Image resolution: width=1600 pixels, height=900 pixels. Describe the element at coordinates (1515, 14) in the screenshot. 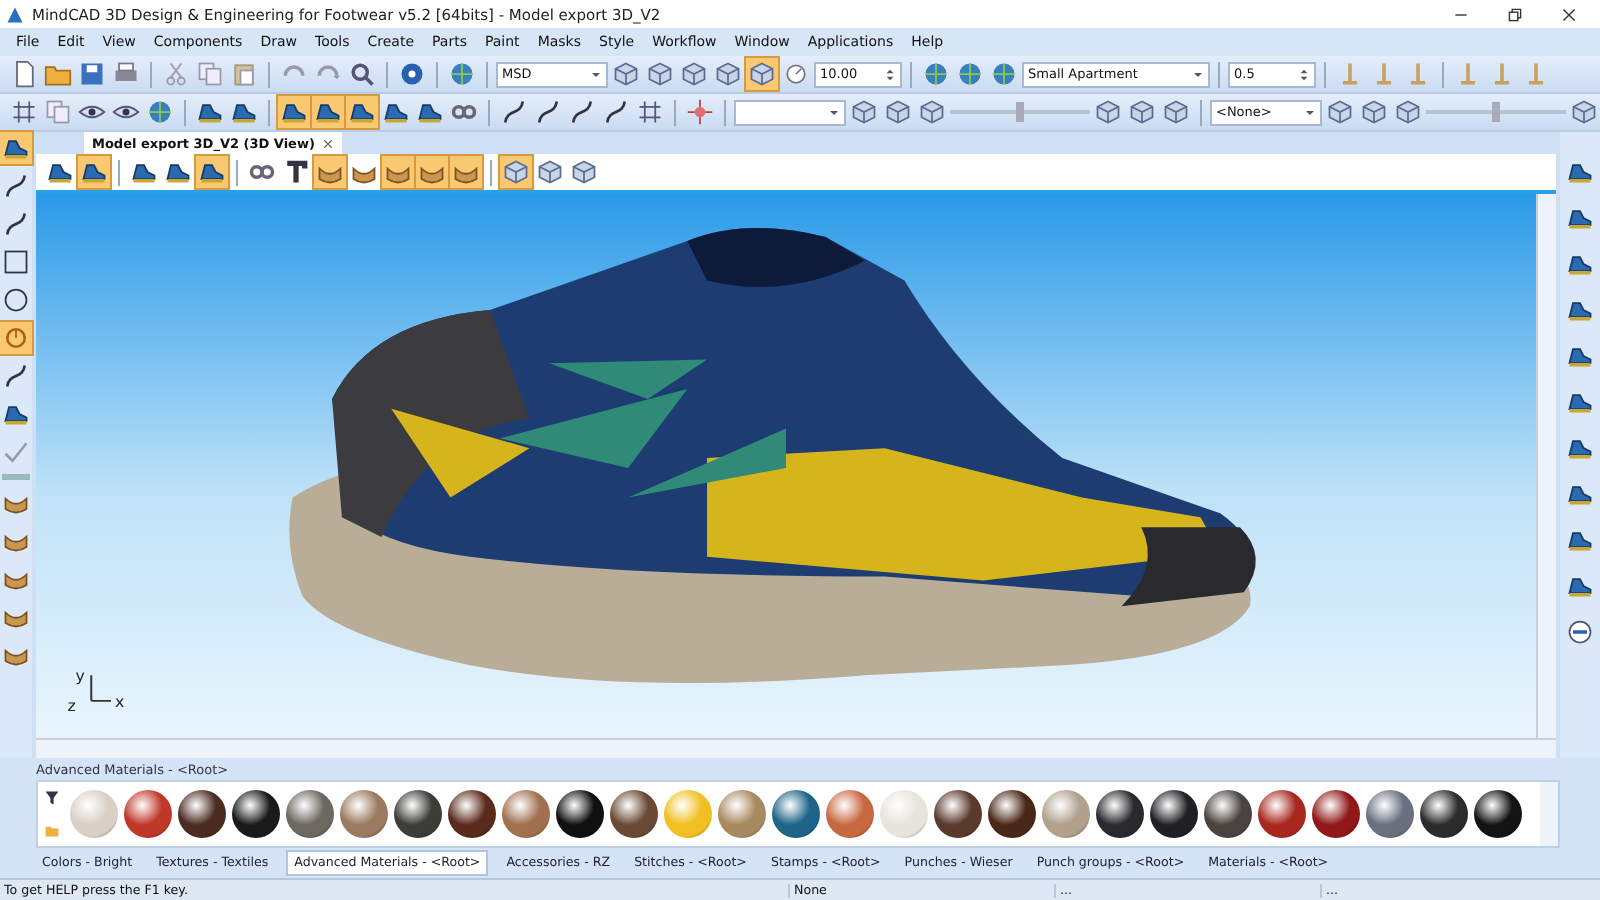

I see `restore-icon` at that location.